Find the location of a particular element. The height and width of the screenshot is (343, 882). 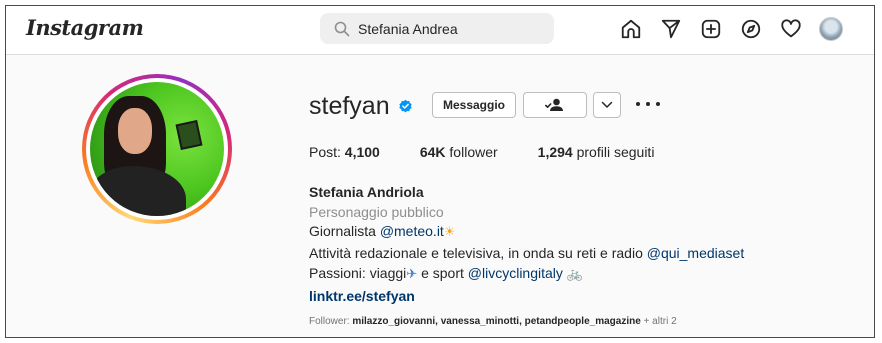

nav-icons is located at coordinates (738, 29).